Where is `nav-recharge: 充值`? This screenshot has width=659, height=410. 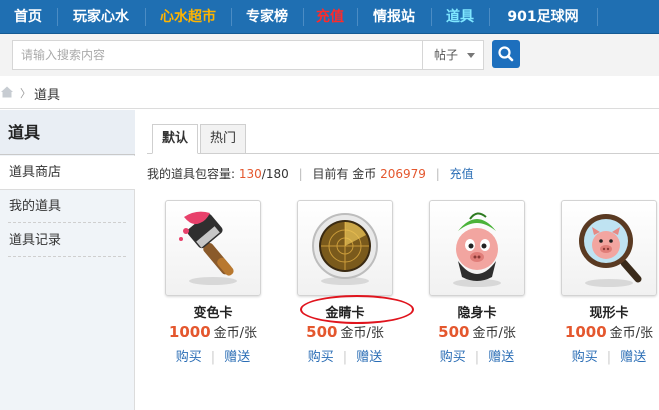 nav-recharge: 充值 is located at coordinates (330, 17).